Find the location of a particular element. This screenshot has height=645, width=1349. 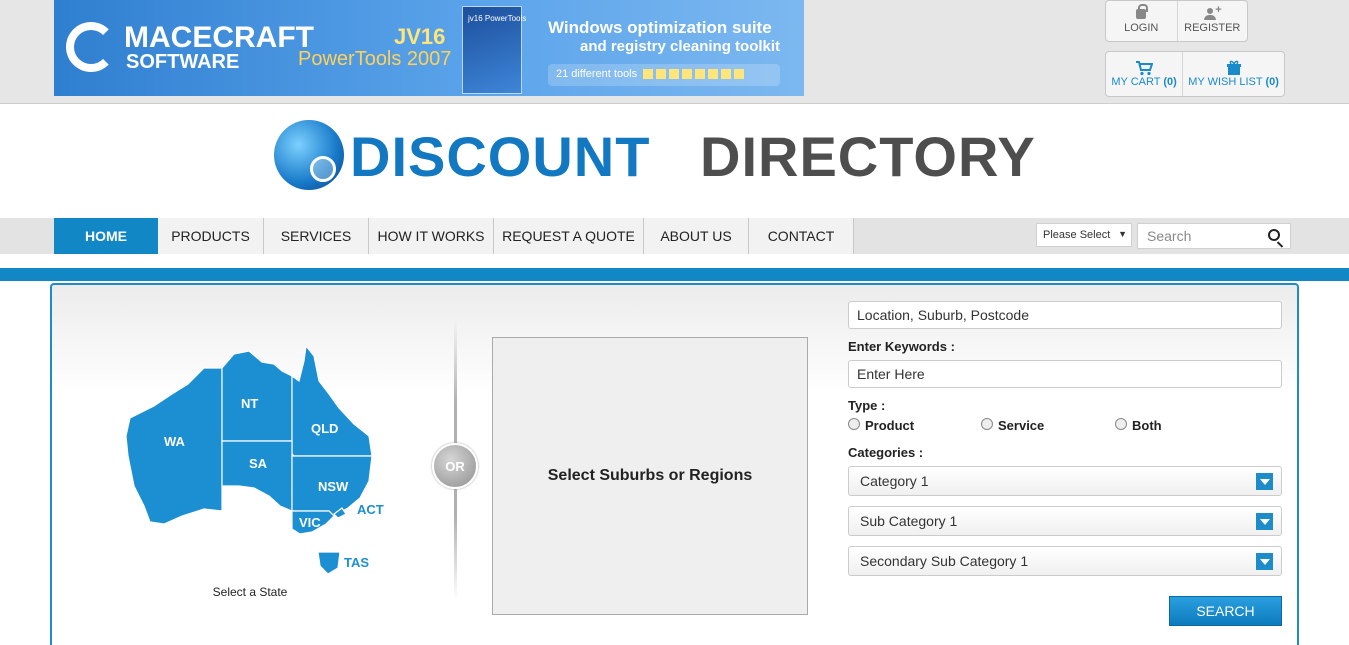

state-label-nsw: NSW is located at coordinates (333, 486).